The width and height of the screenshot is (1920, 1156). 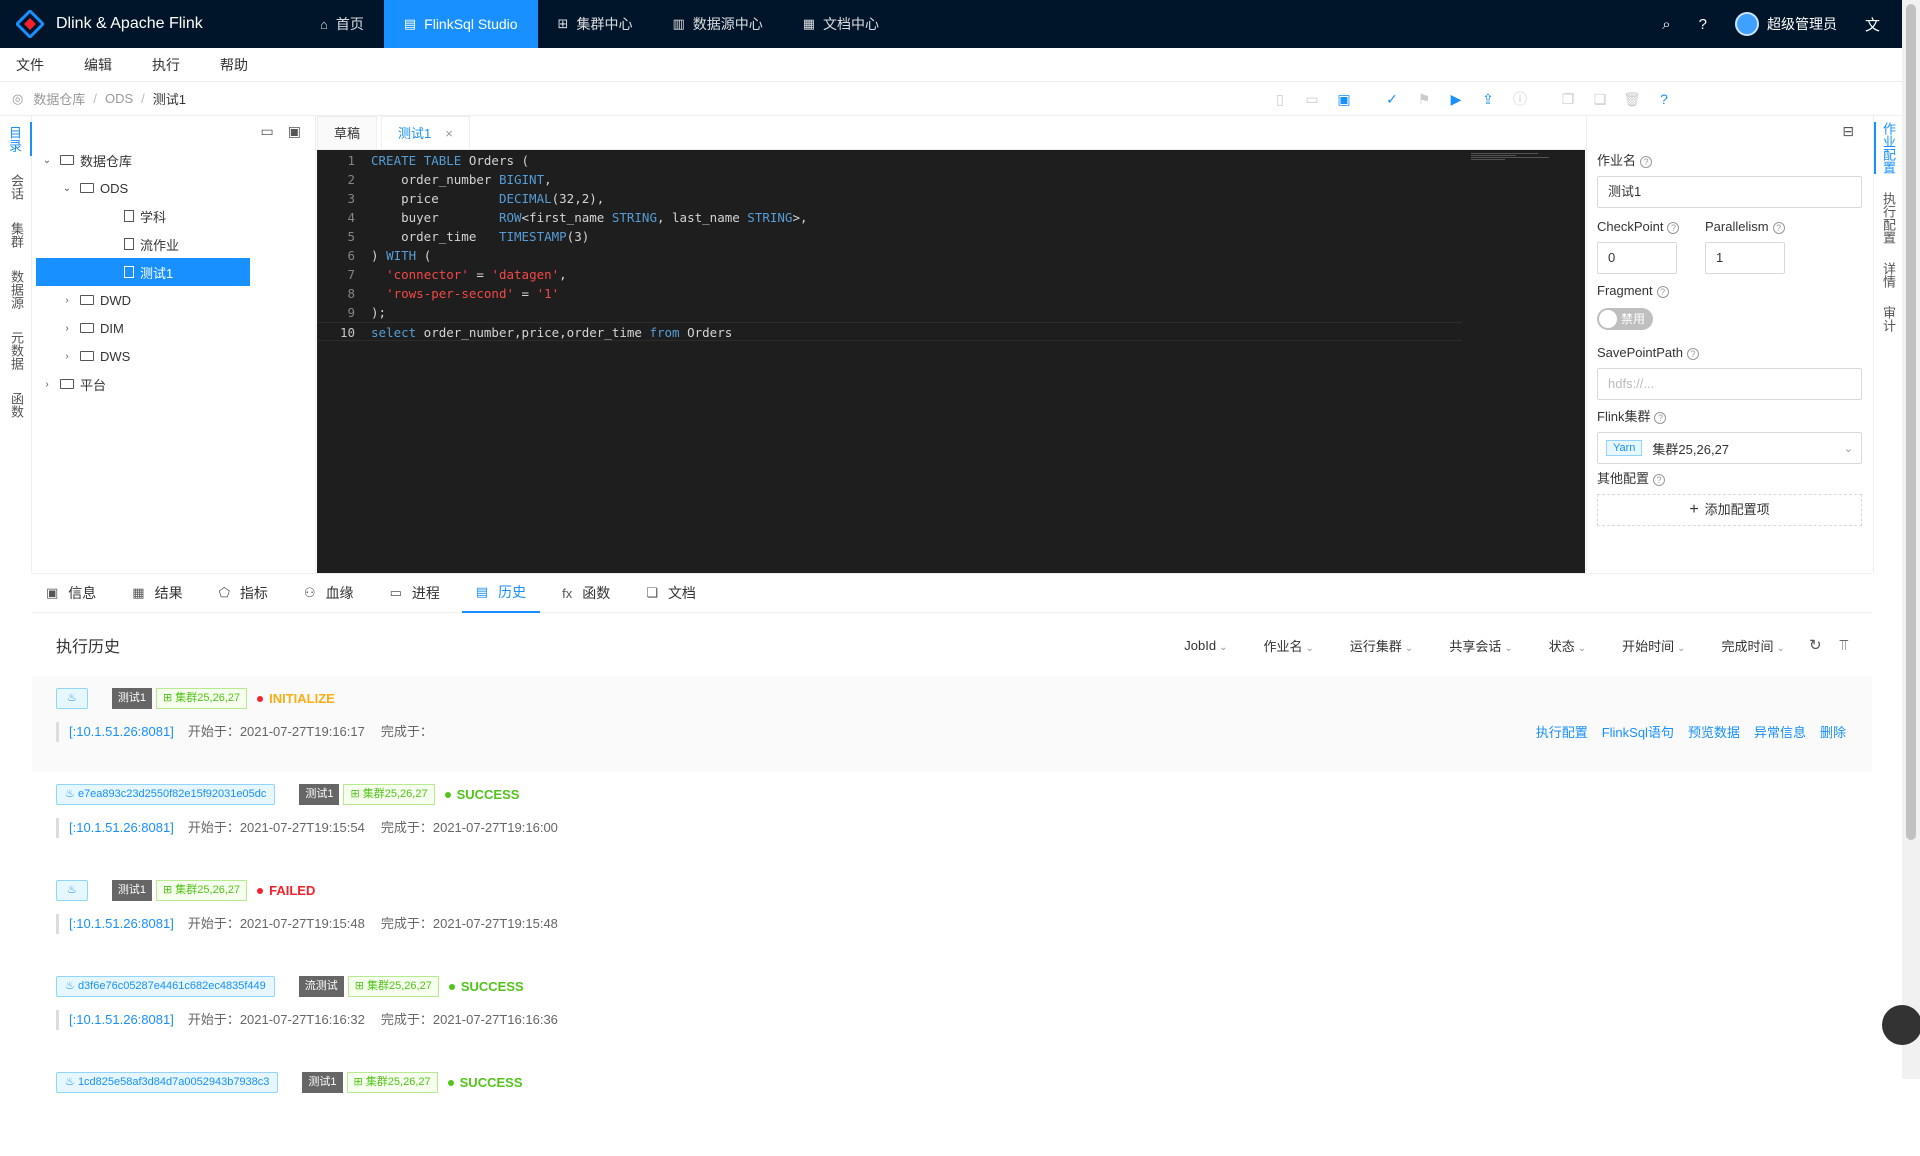 What do you see at coordinates (1520, 99) in the screenshot?
I see `info-circle-icon: ⓘ` at bounding box center [1520, 99].